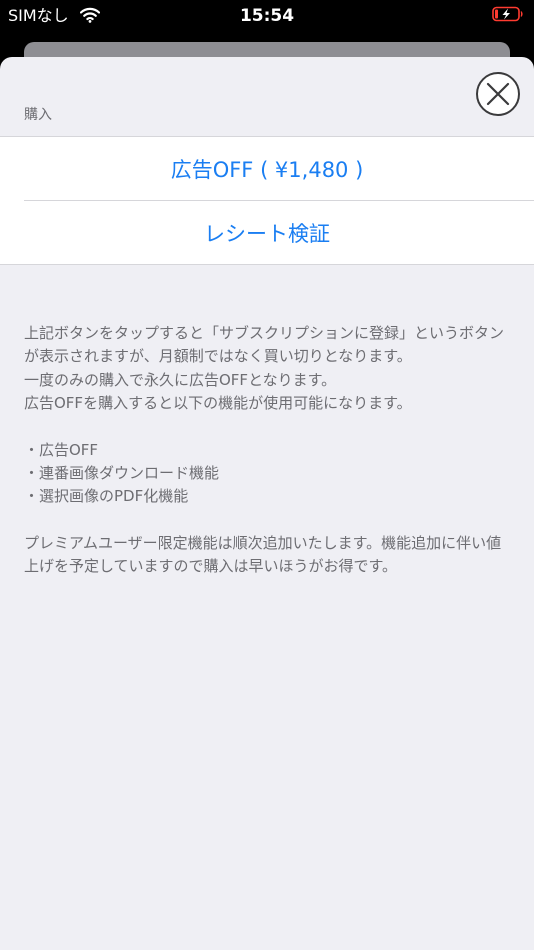 The image size is (534, 950). What do you see at coordinates (122, 473) in the screenshot?
I see `feature-list-item: ・連番画像ダウンロード機能` at bounding box center [122, 473].